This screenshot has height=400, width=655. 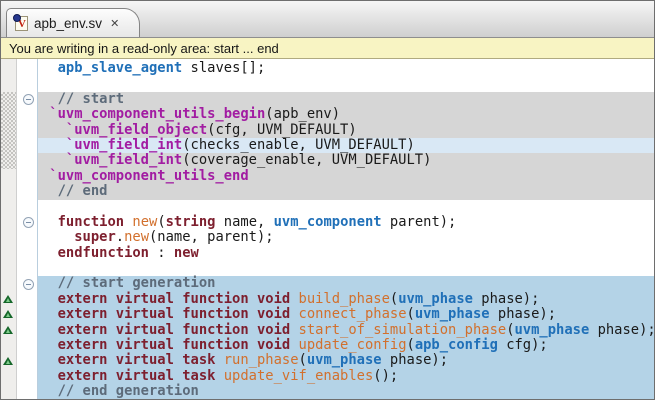 What do you see at coordinates (261, 360) in the screenshot?
I see `code-token: run_phase` at bounding box center [261, 360].